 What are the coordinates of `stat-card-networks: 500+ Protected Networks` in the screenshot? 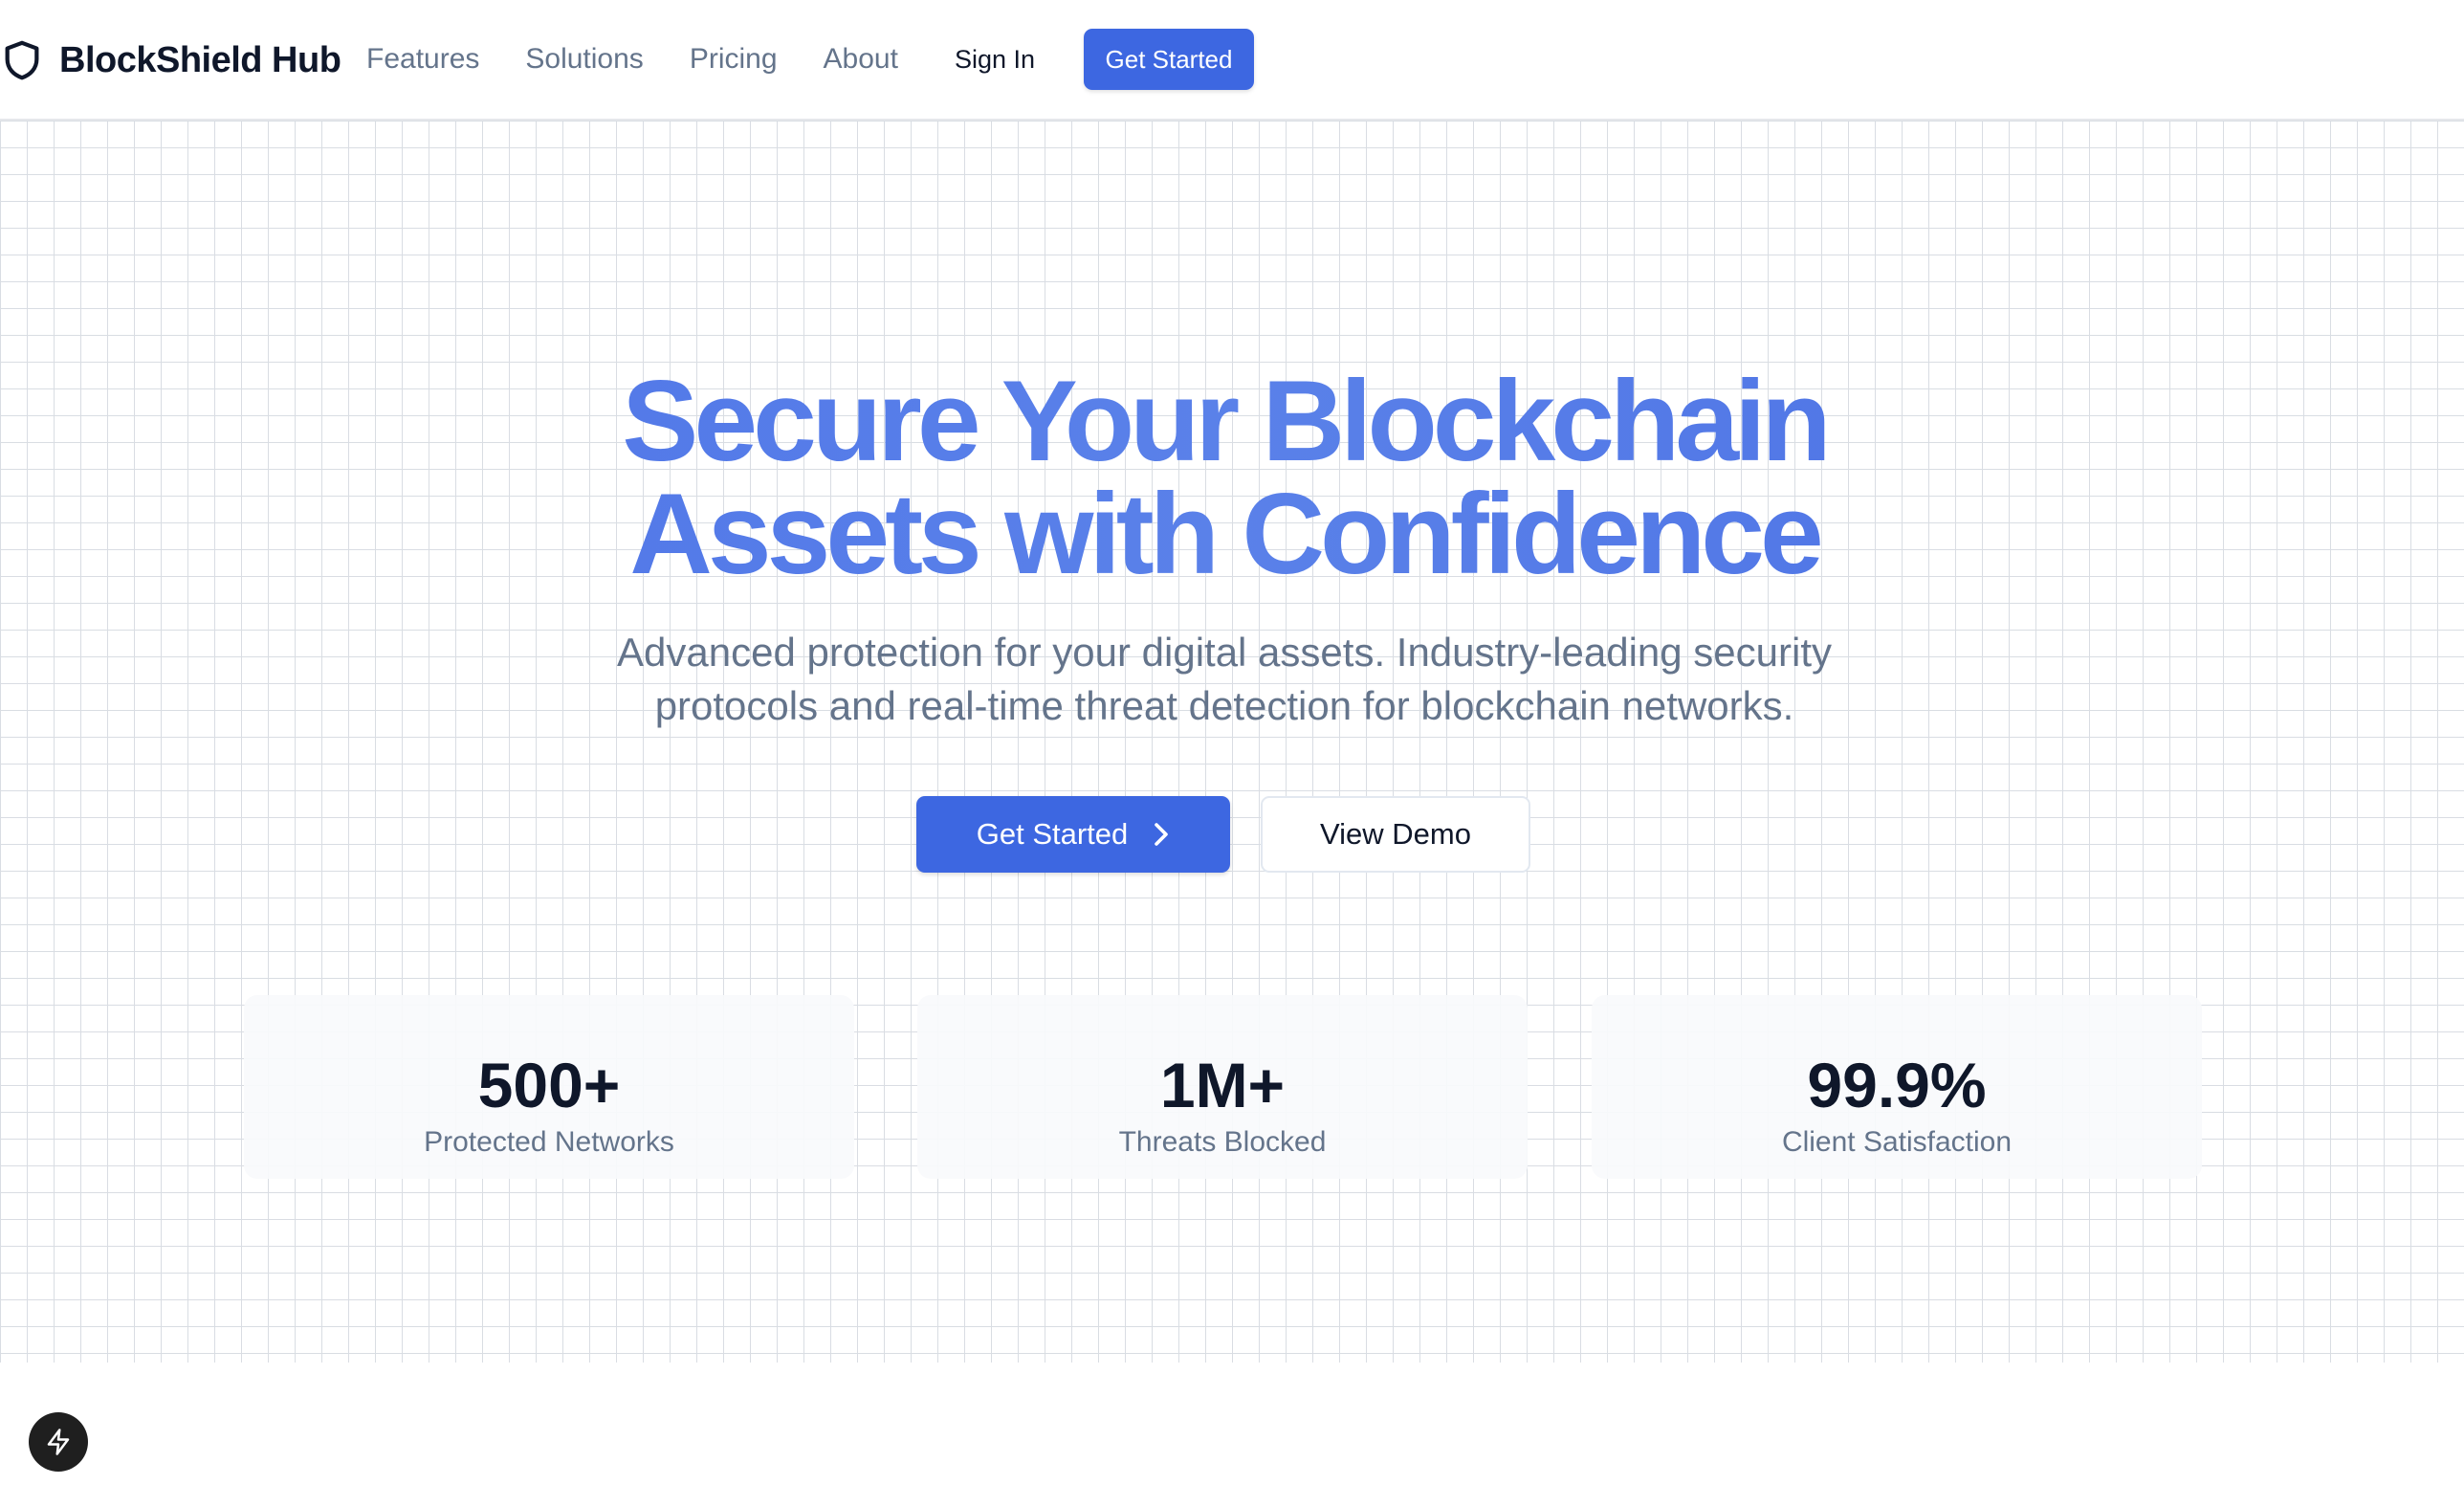 It's located at (549, 1087).